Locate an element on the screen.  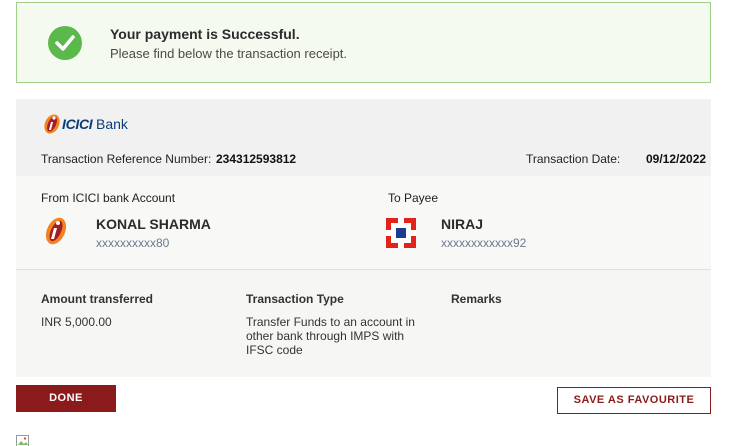
from-account-label: From ICICI bank Account is located at coordinates (108, 198).